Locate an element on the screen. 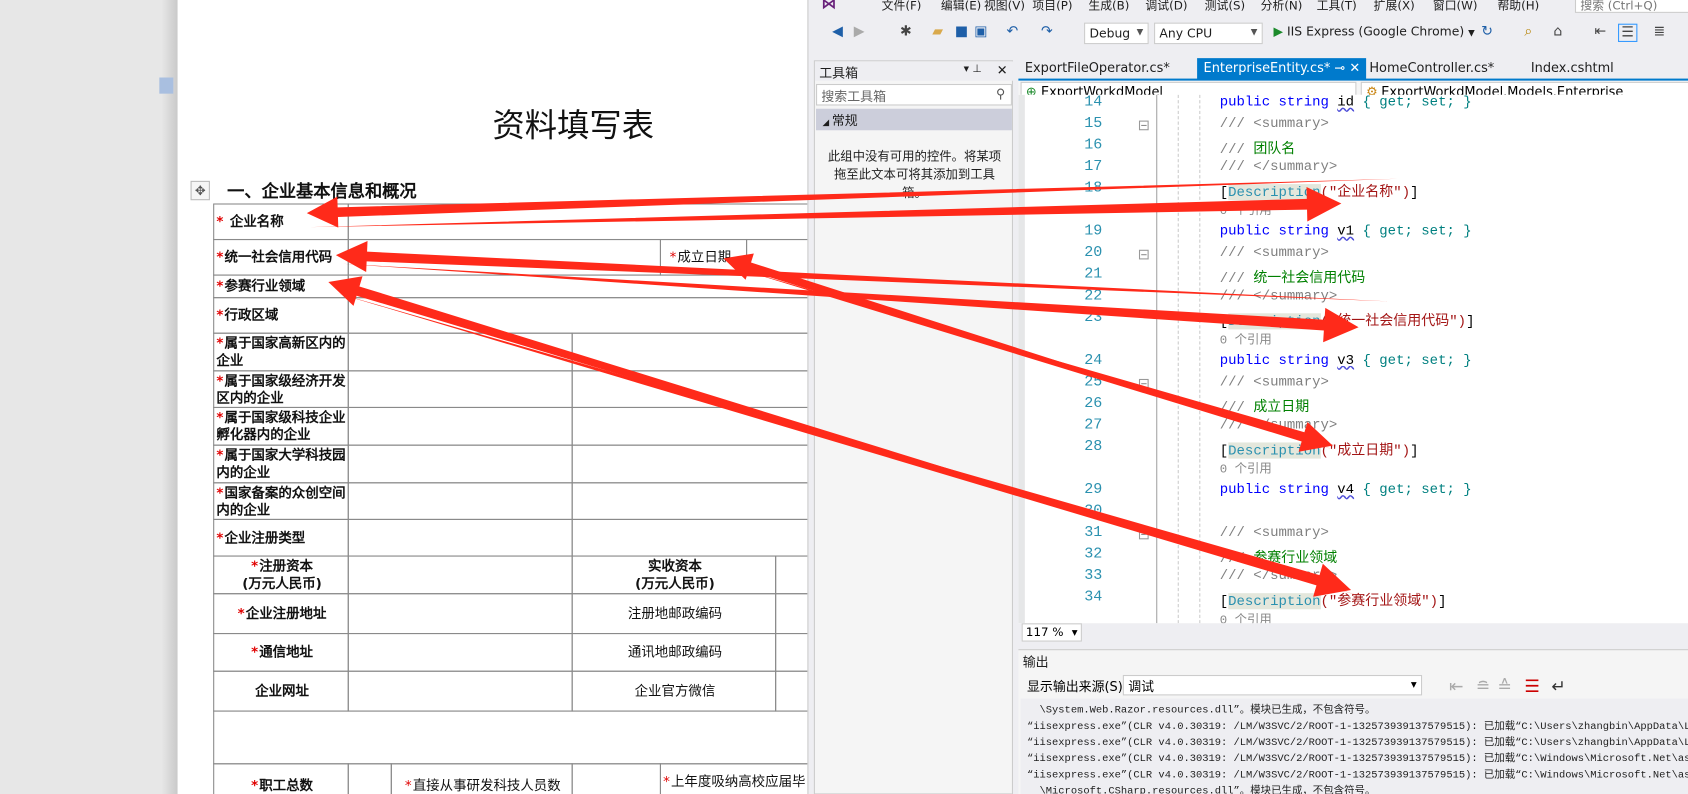 The width and height of the screenshot is (1688, 794). menu-item: 工具(T) is located at coordinates (1337, 7).